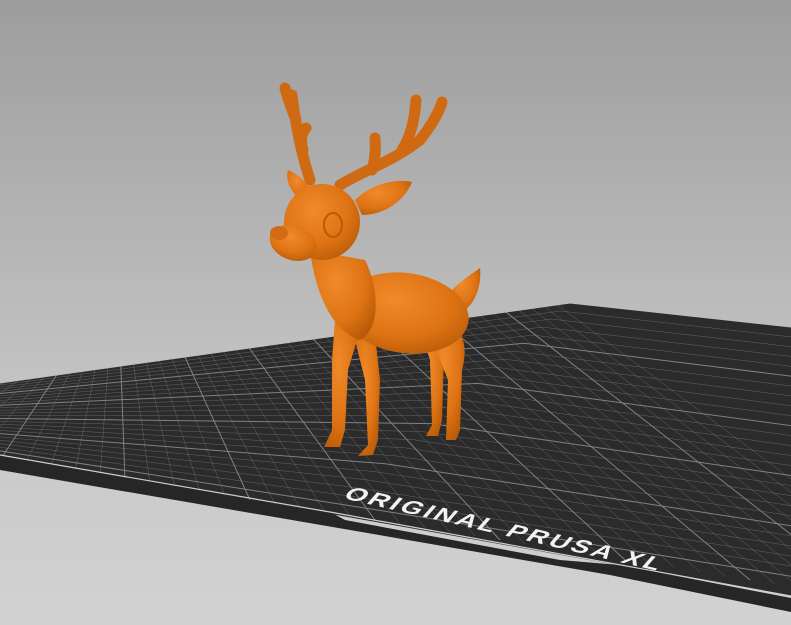 The width and height of the screenshot is (791, 625). I want to click on deer-neck, so click(343, 295).